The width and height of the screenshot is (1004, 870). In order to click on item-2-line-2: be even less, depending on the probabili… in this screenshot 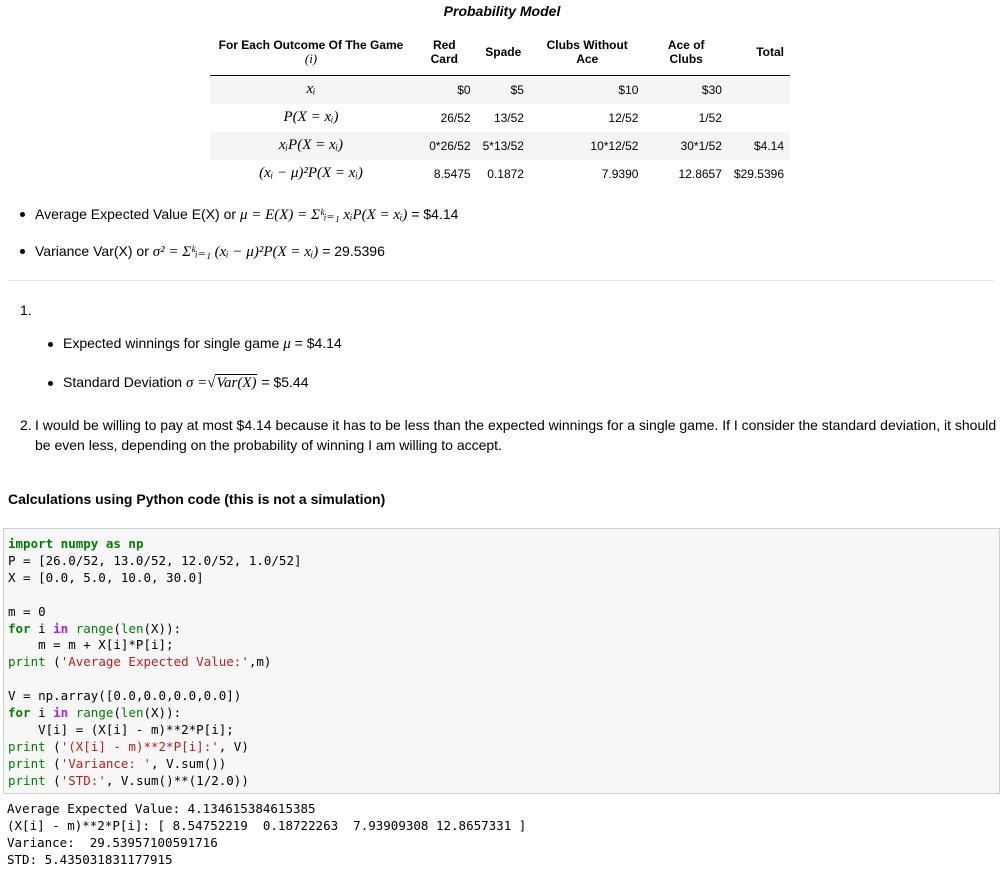, I will do `click(268, 445)`.